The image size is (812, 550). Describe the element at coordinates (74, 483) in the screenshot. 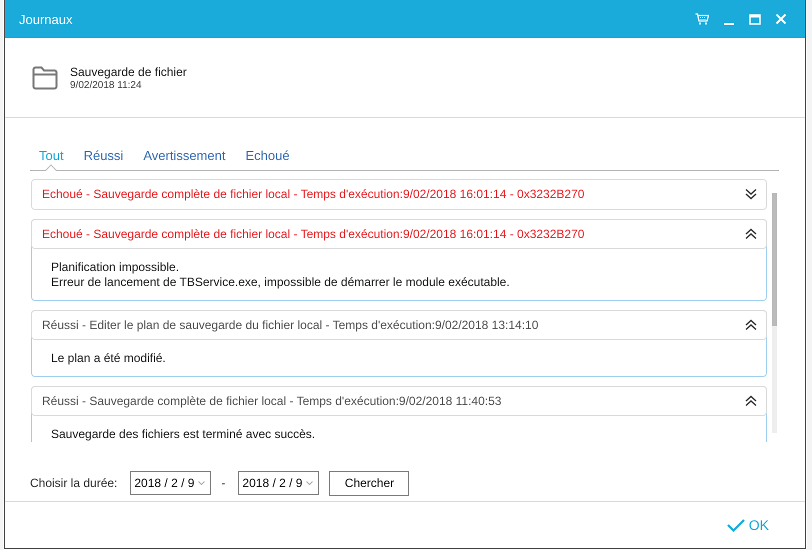

I see `duration-label: Choisir la durée:` at that location.